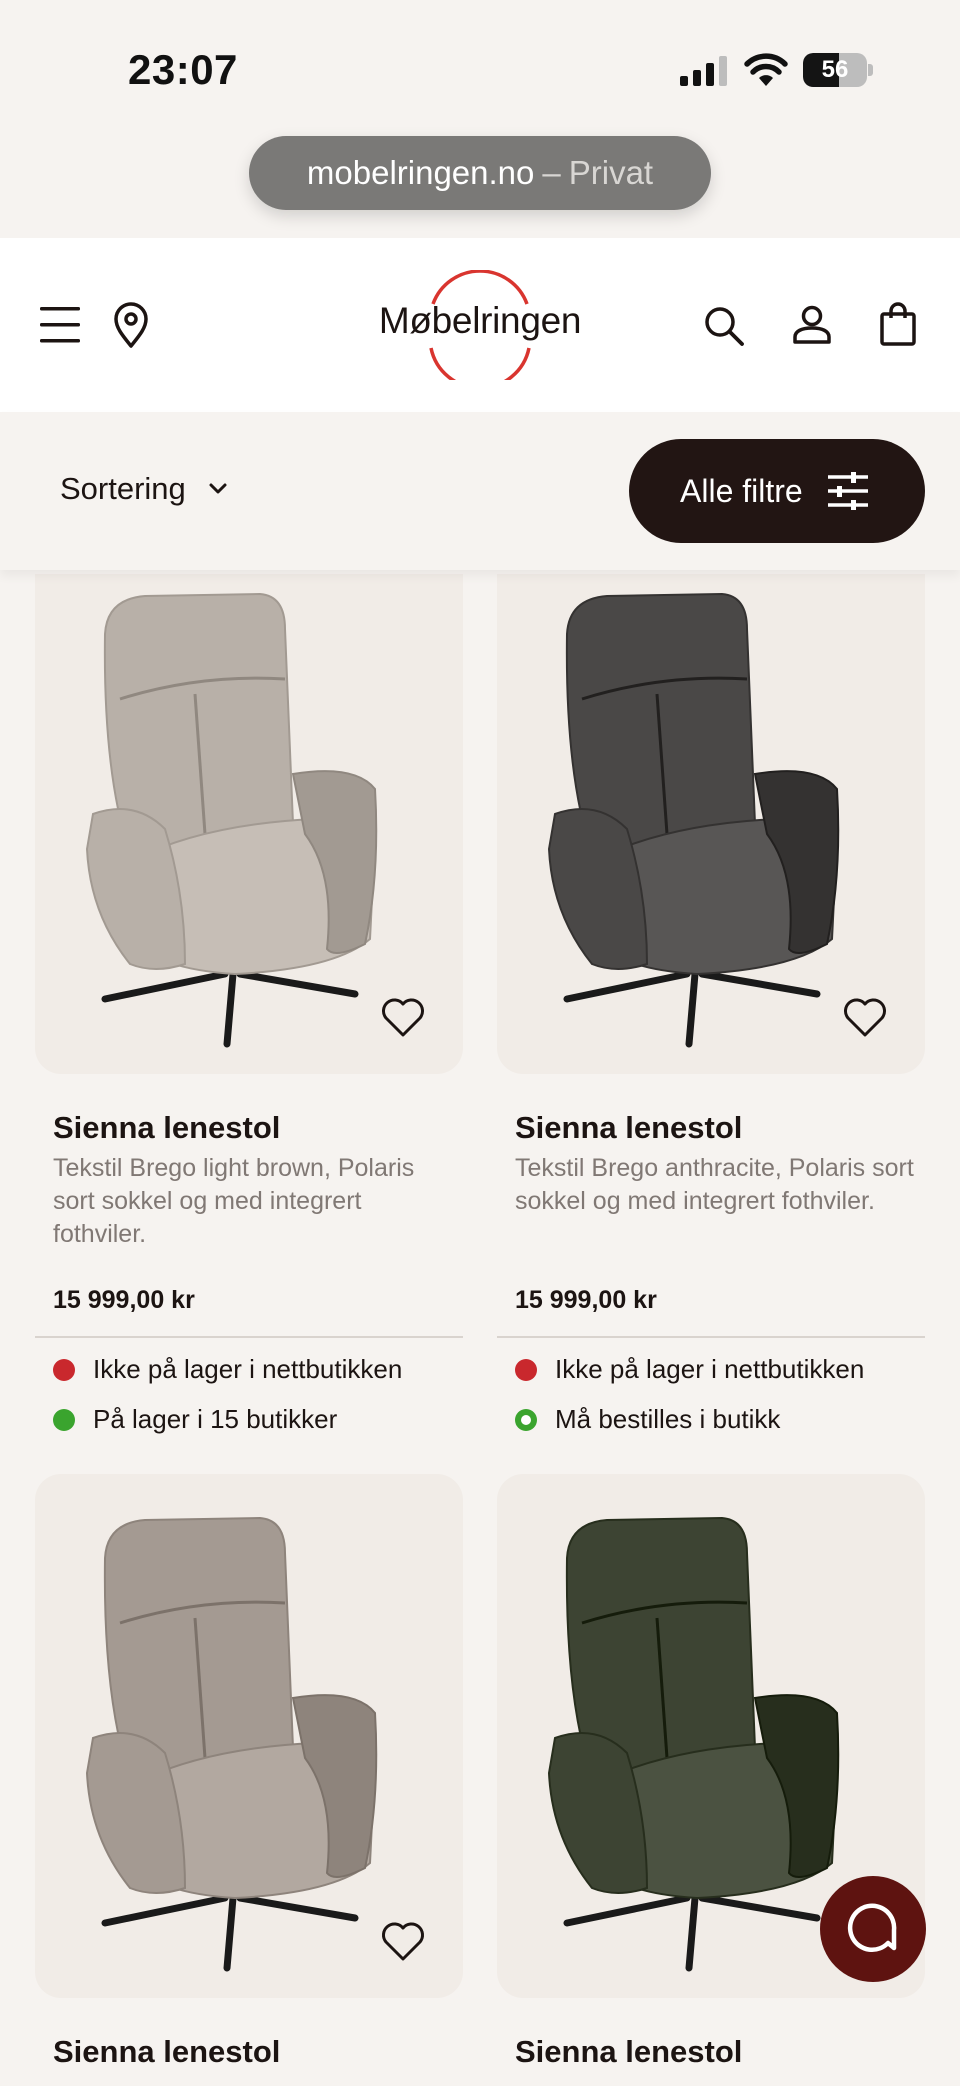  Describe the element at coordinates (812, 325) in the screenshot. I see `user-icon` at that location.